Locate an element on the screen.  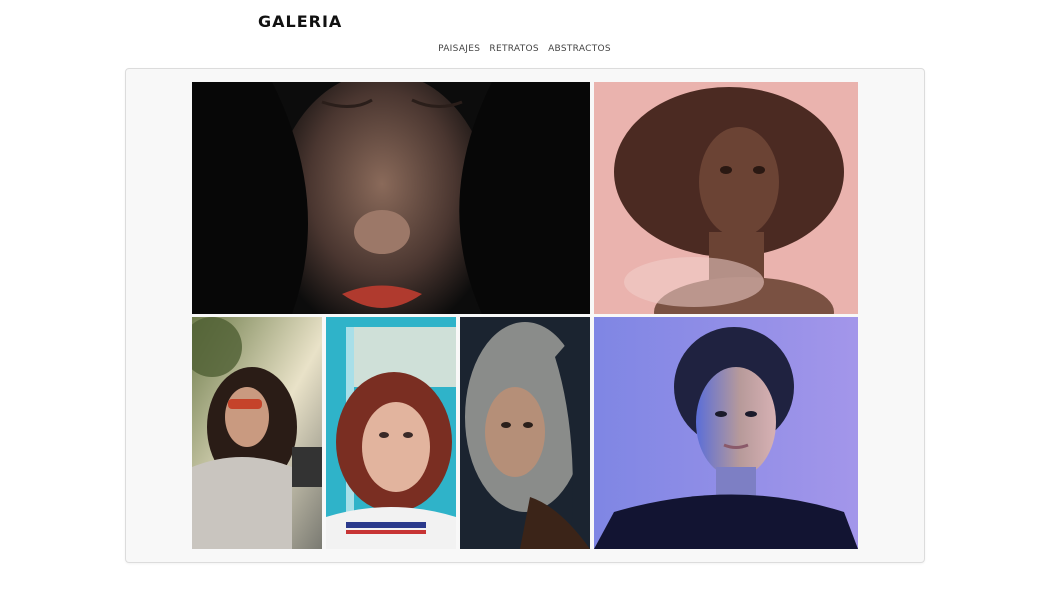
category-nav: PAISAJES RETRATOS ABSTRACTOS is located at coordinates (524, 49).